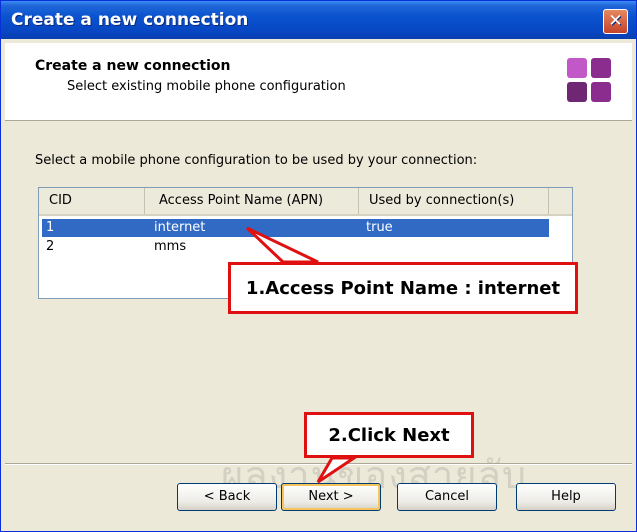  I want to click on column-header-apn: Access Point Name (APN), so click(252, 201).